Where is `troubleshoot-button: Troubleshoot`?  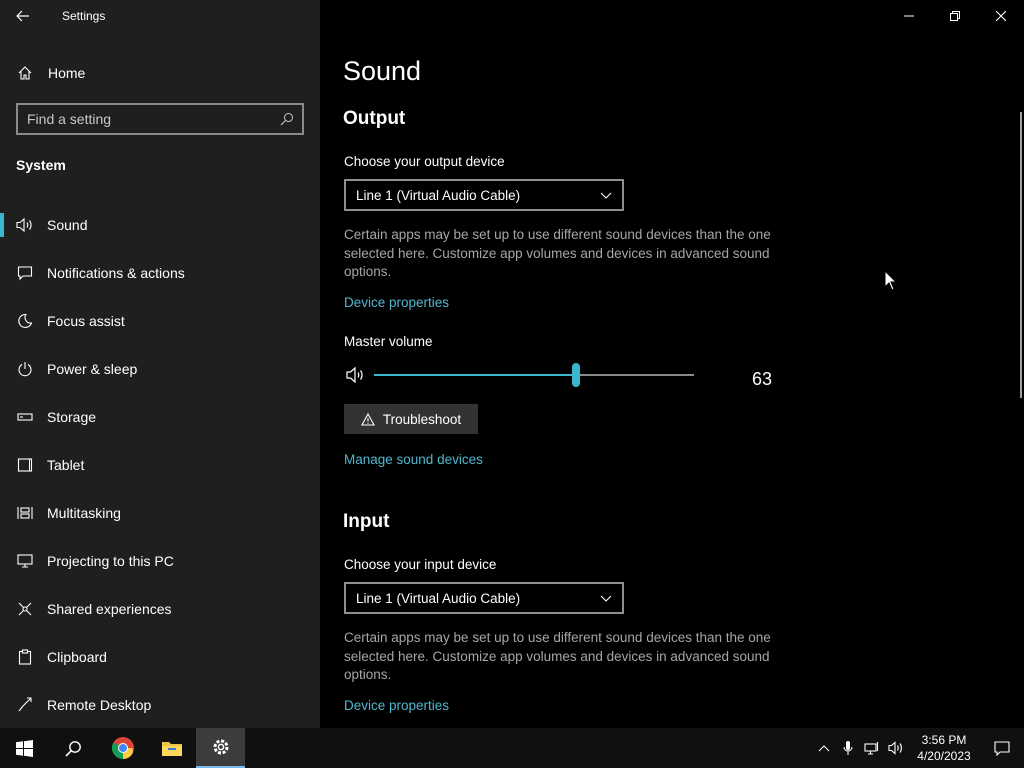 troubleshoot-button: Troubleshoot is located at coordinates (411, 419).